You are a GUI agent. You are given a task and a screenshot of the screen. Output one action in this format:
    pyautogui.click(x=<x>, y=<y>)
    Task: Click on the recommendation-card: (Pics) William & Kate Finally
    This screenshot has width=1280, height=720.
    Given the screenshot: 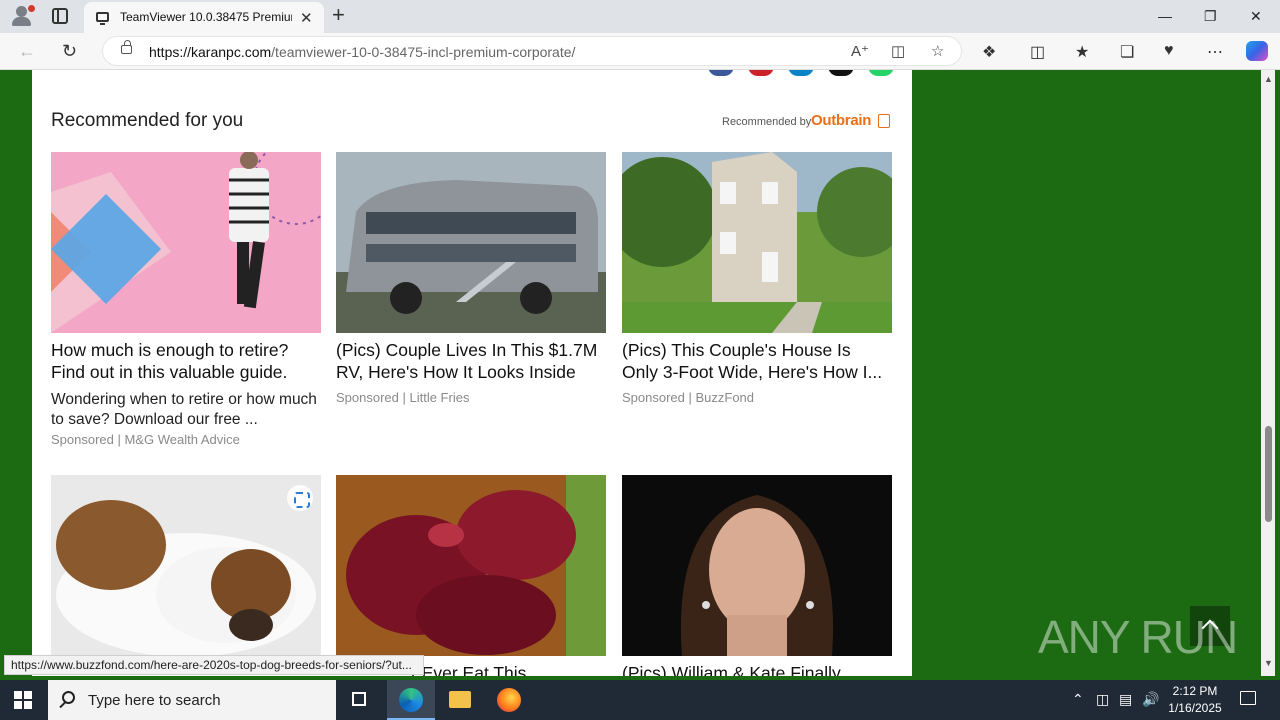 What is the action you would take?
    pyautogui.click(x=757, y=575)
    